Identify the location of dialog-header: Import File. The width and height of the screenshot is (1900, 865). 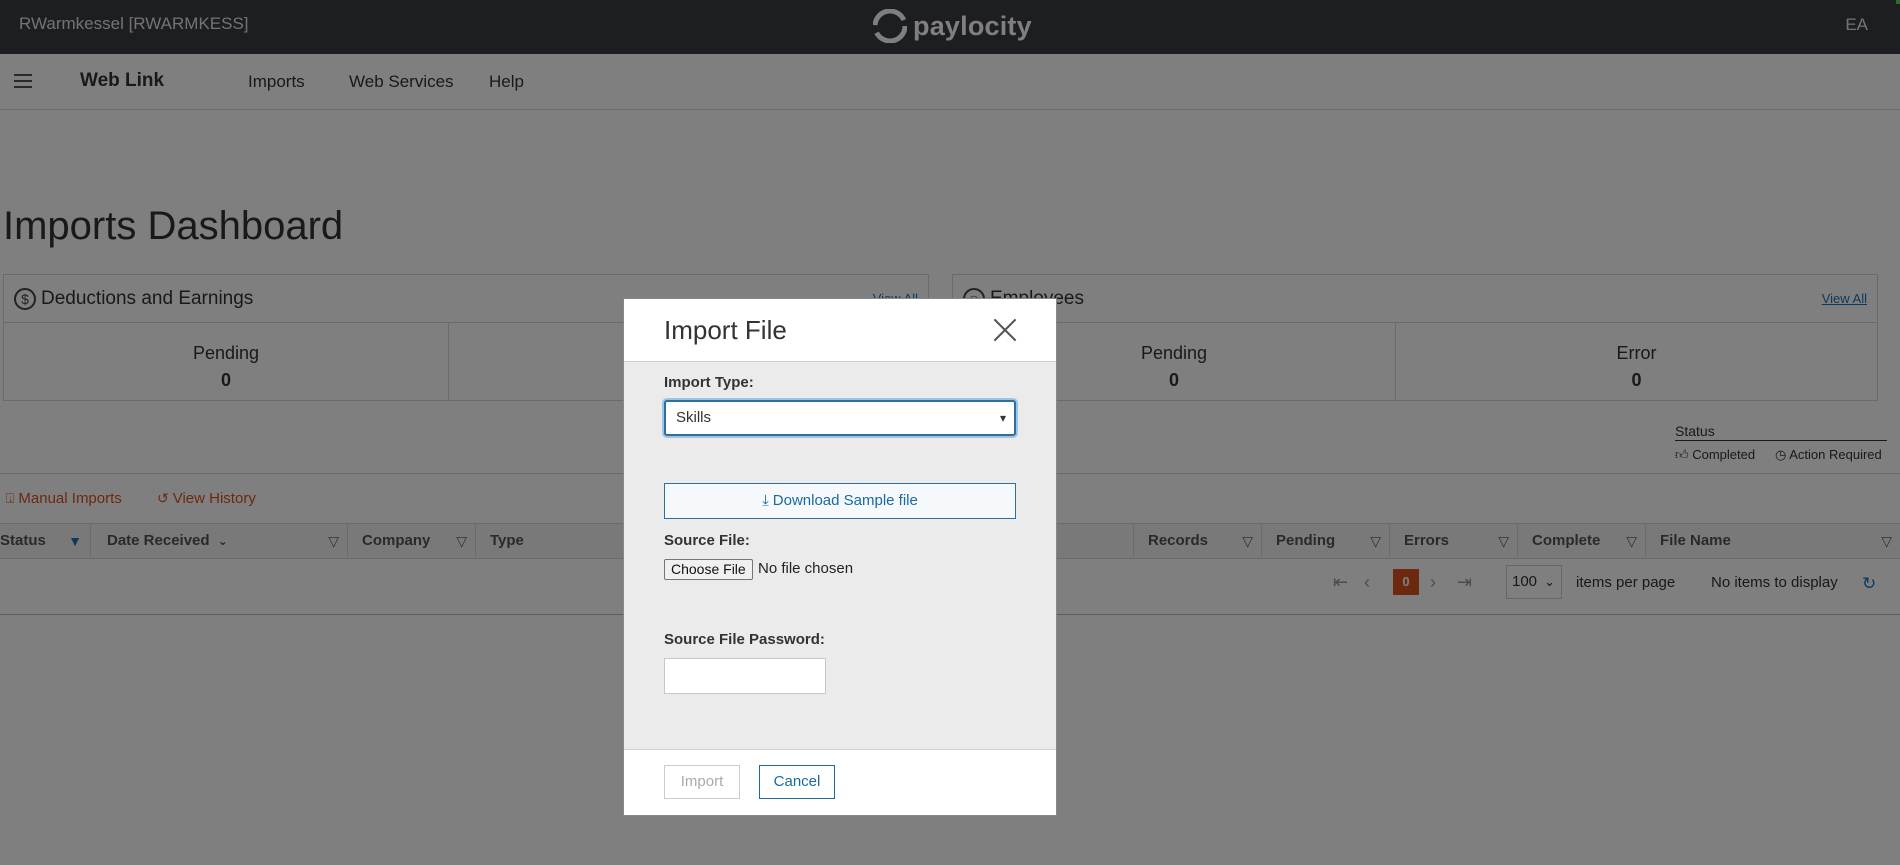
(840, 330).